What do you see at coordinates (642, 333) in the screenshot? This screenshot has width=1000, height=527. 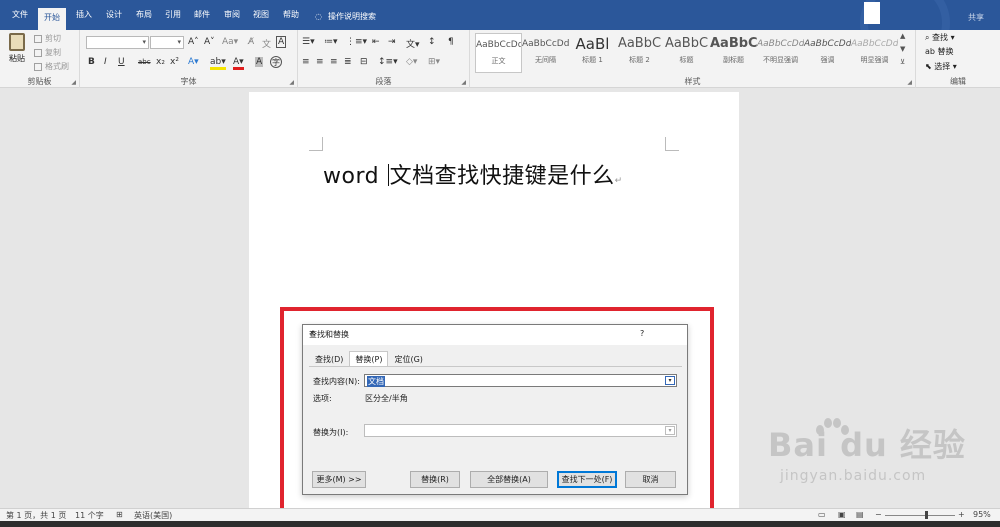 I see `help-button: ?` at bounding box center [642, 333].